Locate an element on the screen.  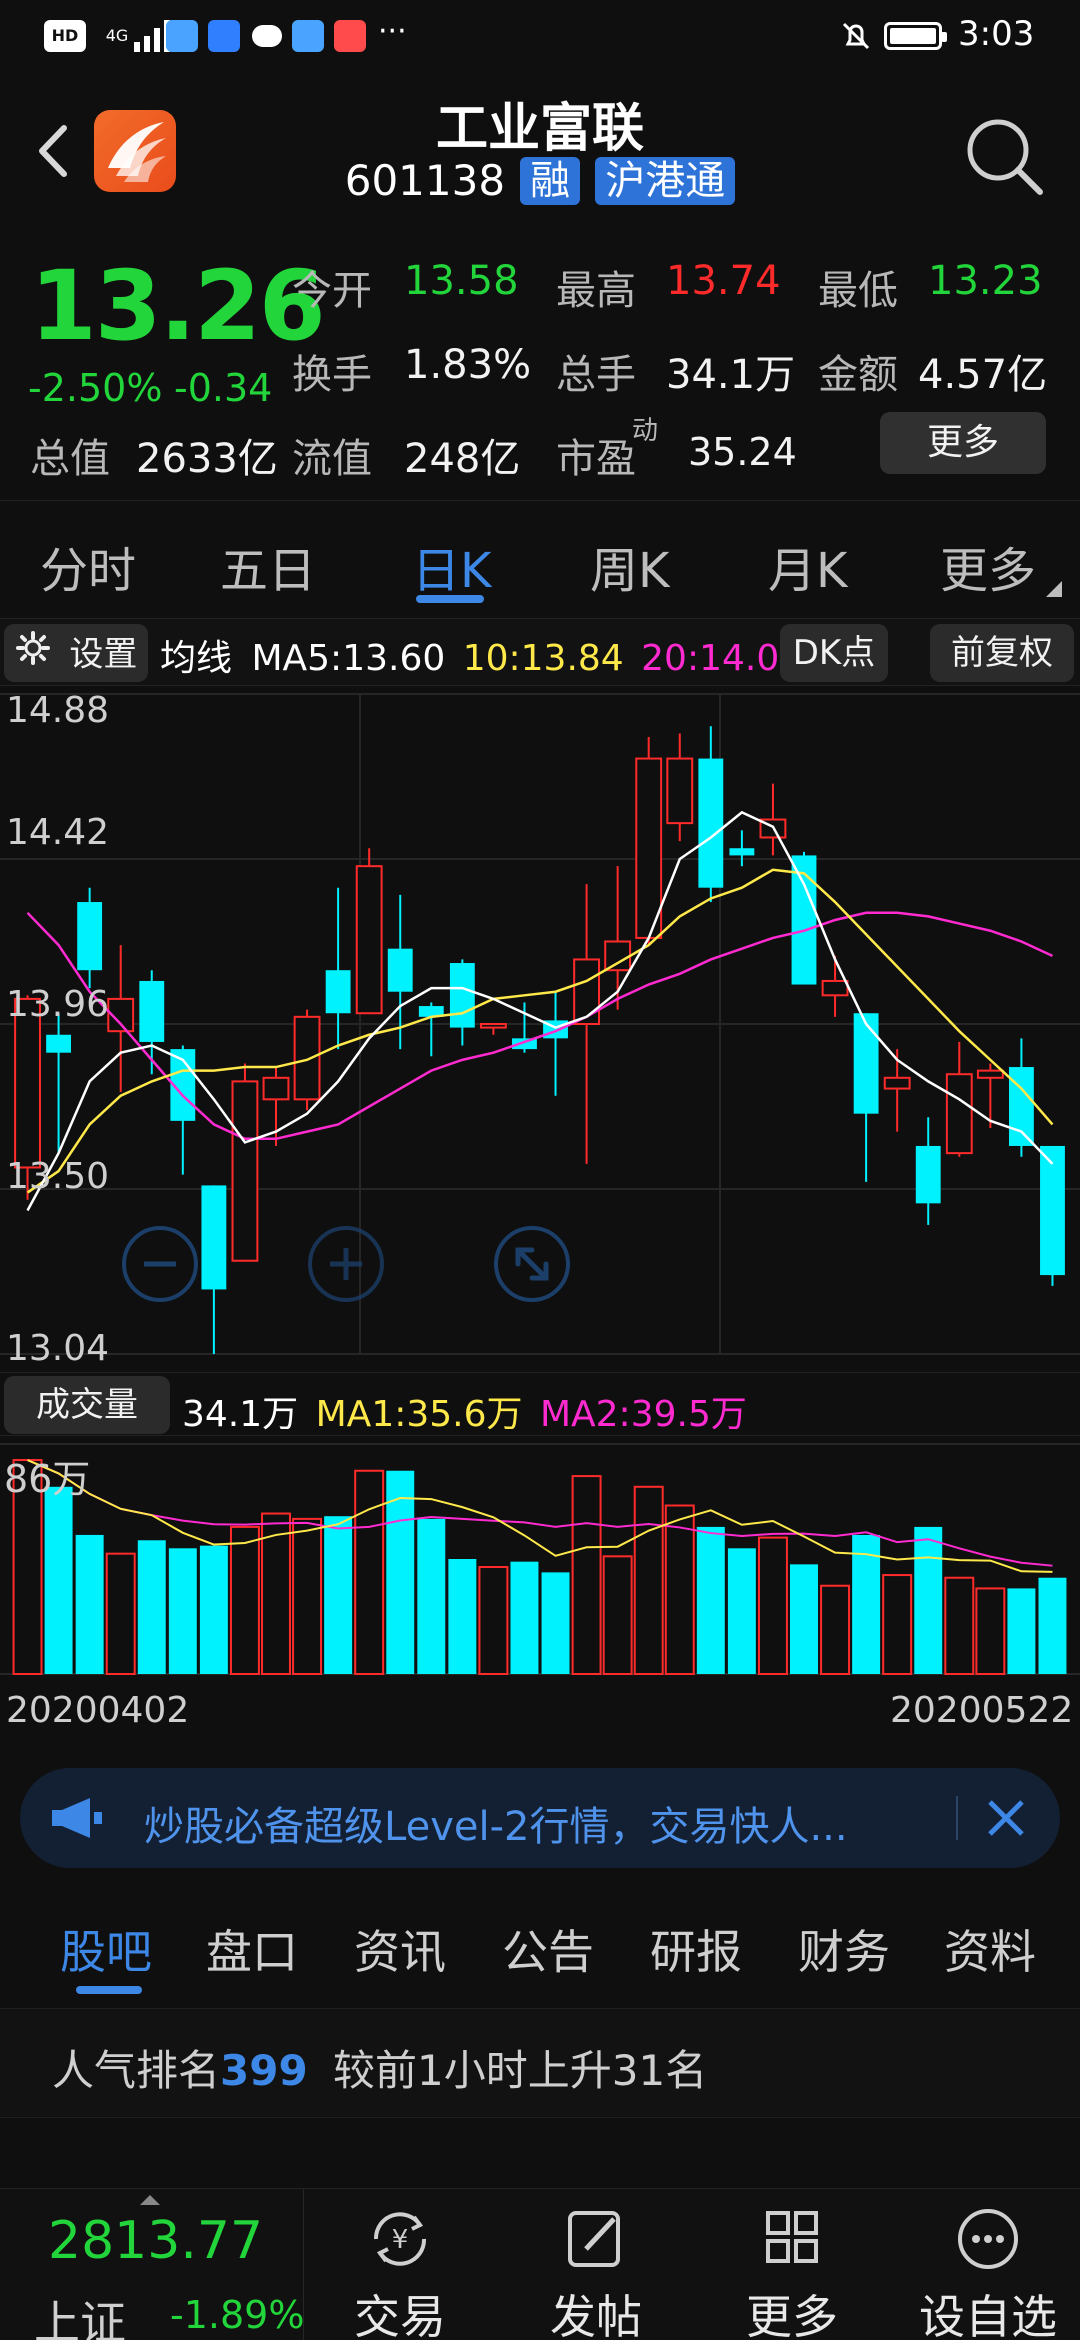
dropdown-corner-icon is located at coordinates (1054, 589).